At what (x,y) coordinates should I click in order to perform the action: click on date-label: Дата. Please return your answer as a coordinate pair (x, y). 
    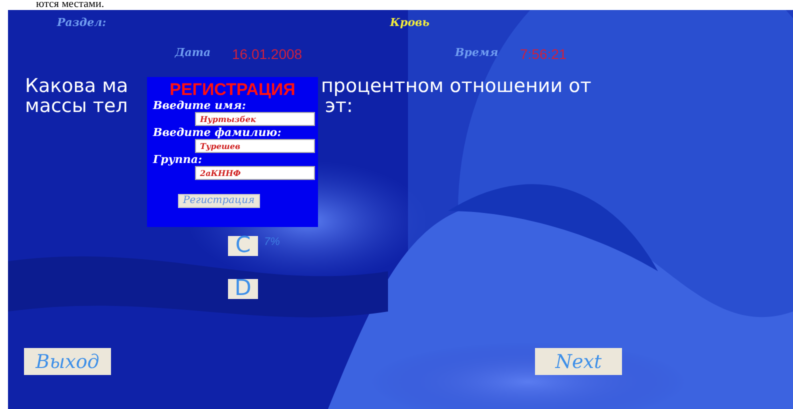
    Looking at the image, I should click on (193, 52).